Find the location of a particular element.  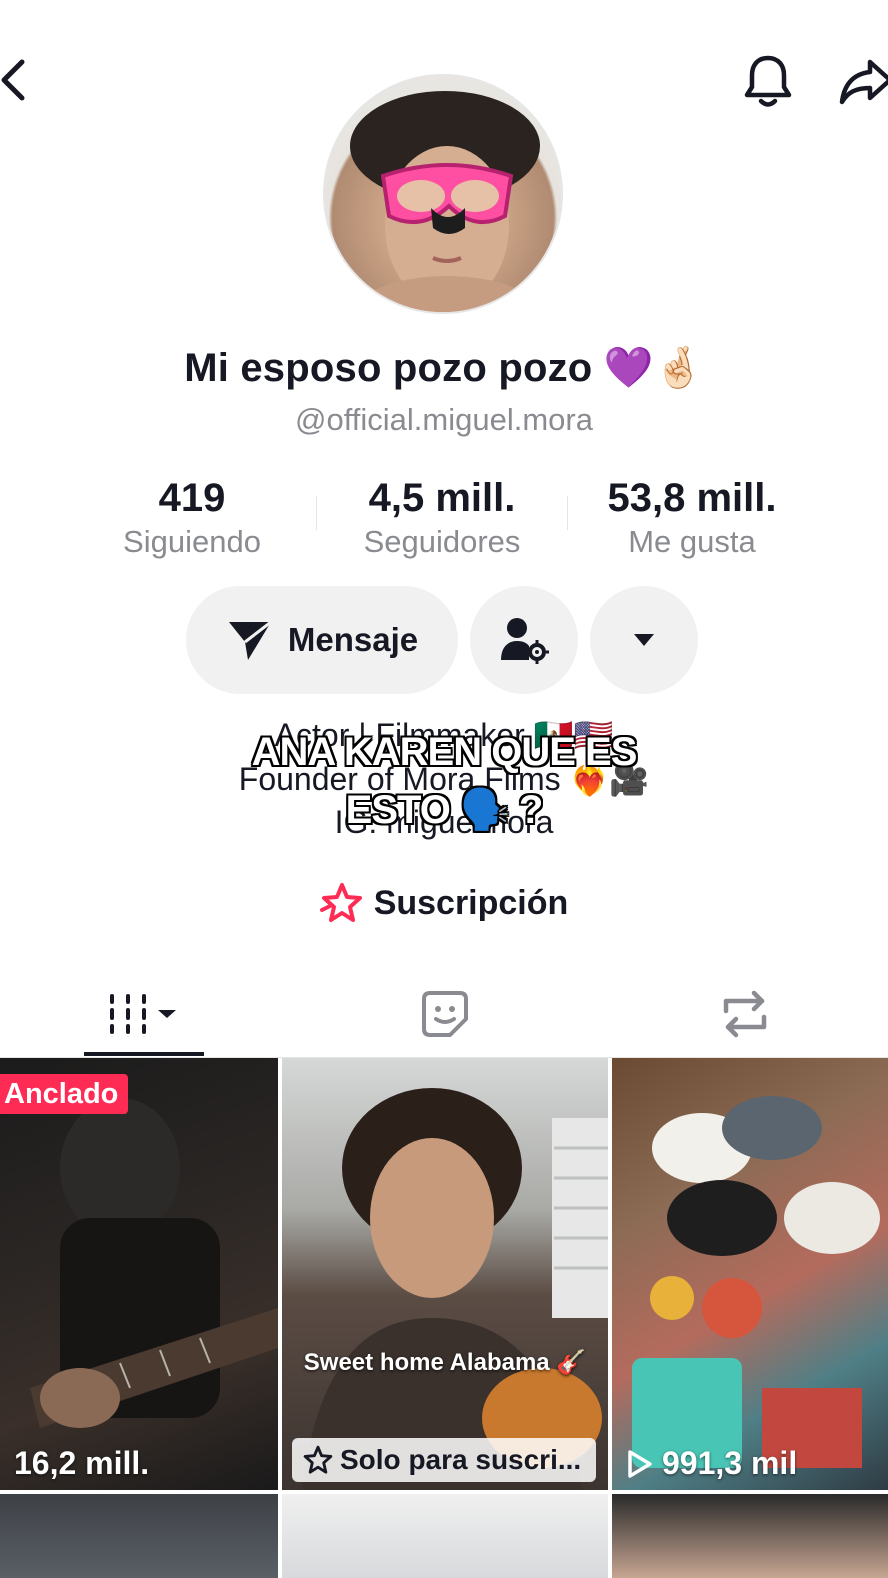

friend-settings-button is located at coordinates (524, 640).